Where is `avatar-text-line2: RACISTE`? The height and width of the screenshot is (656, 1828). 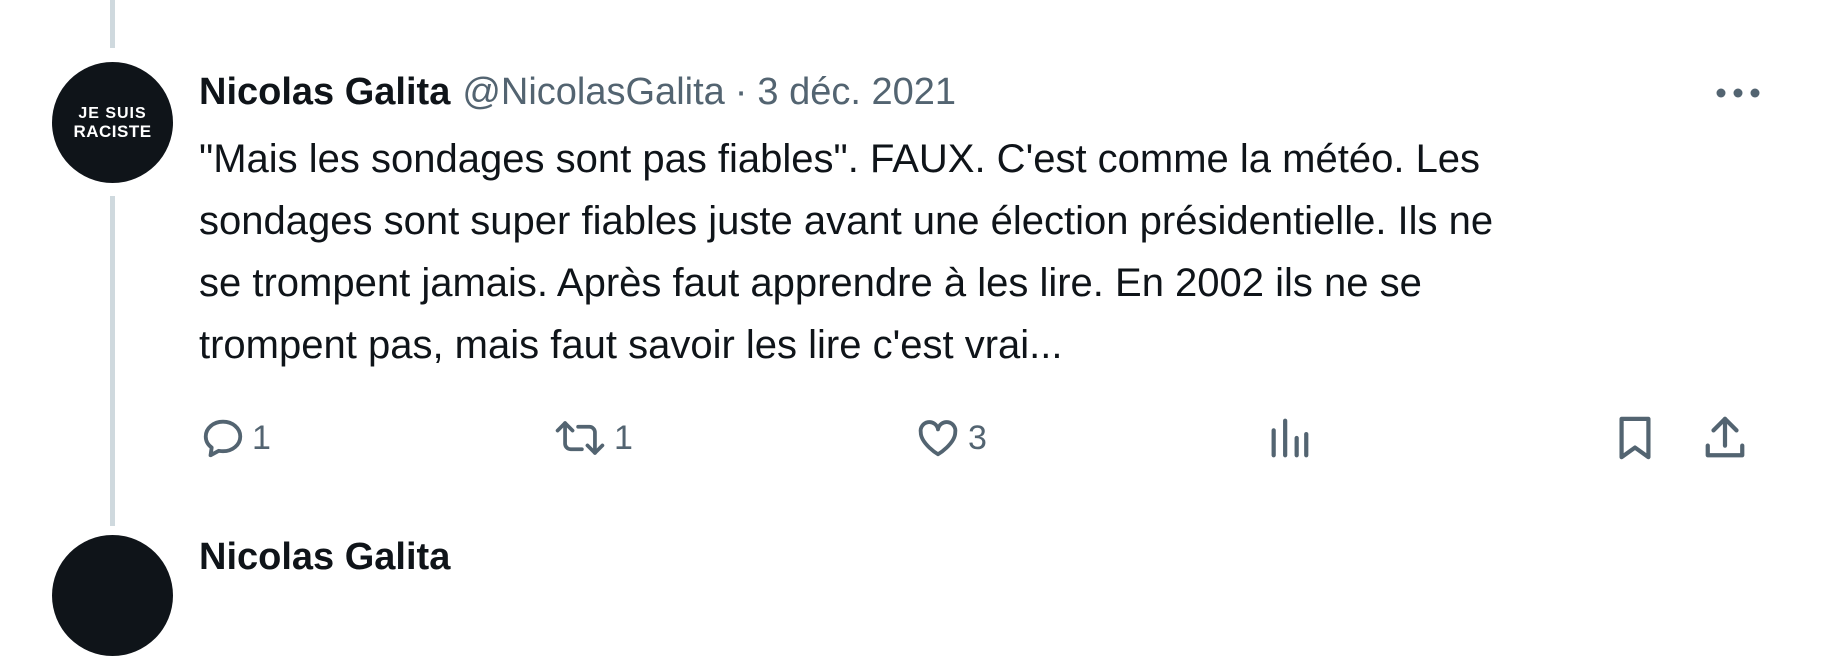
avatar-text-line2: RACISTE is located at coordinates (112, 131).